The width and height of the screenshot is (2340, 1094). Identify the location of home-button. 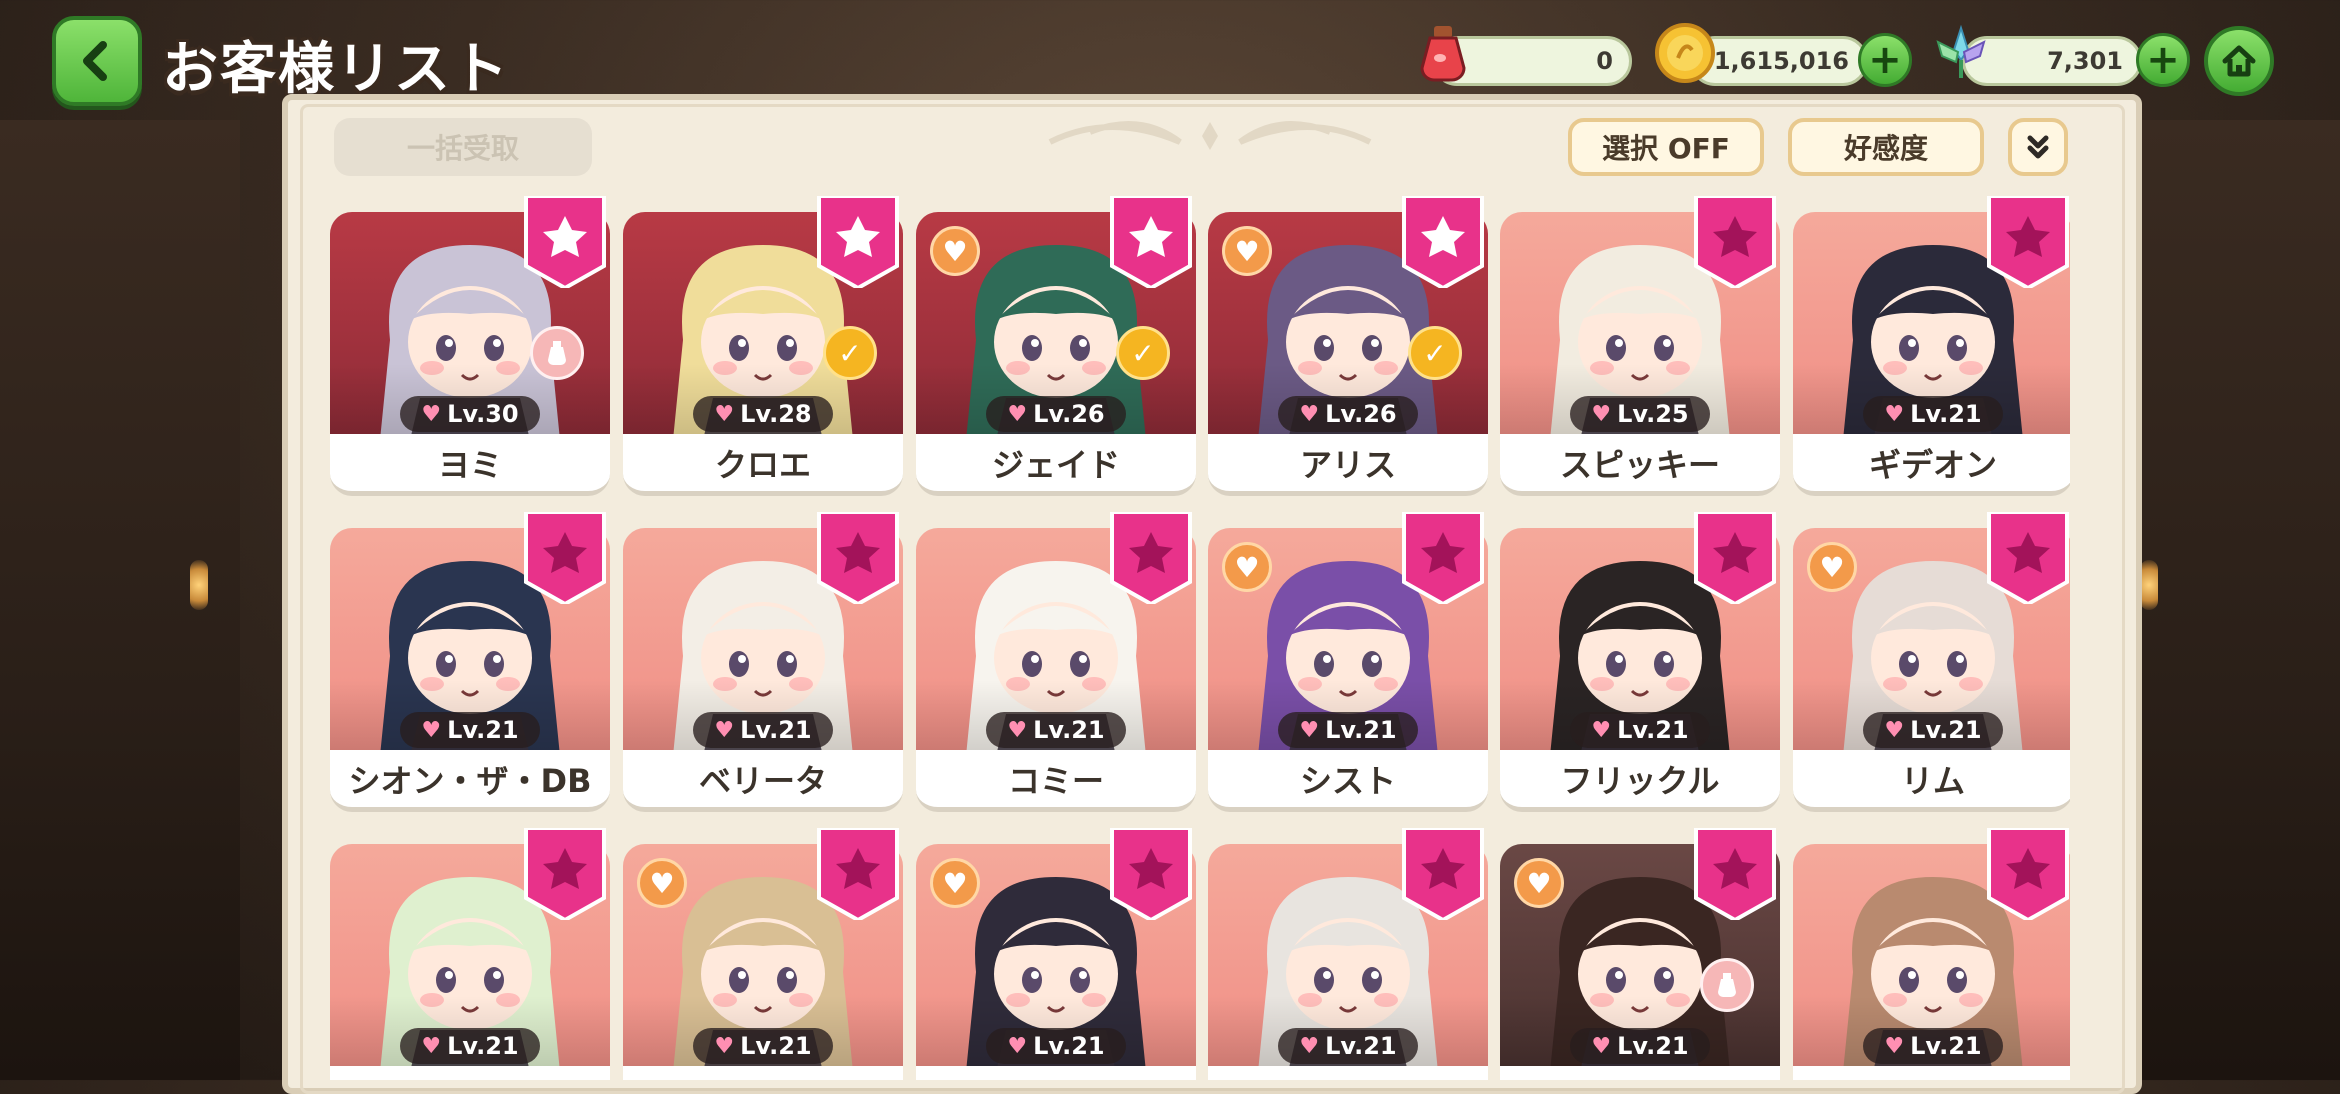
(2239, 61).